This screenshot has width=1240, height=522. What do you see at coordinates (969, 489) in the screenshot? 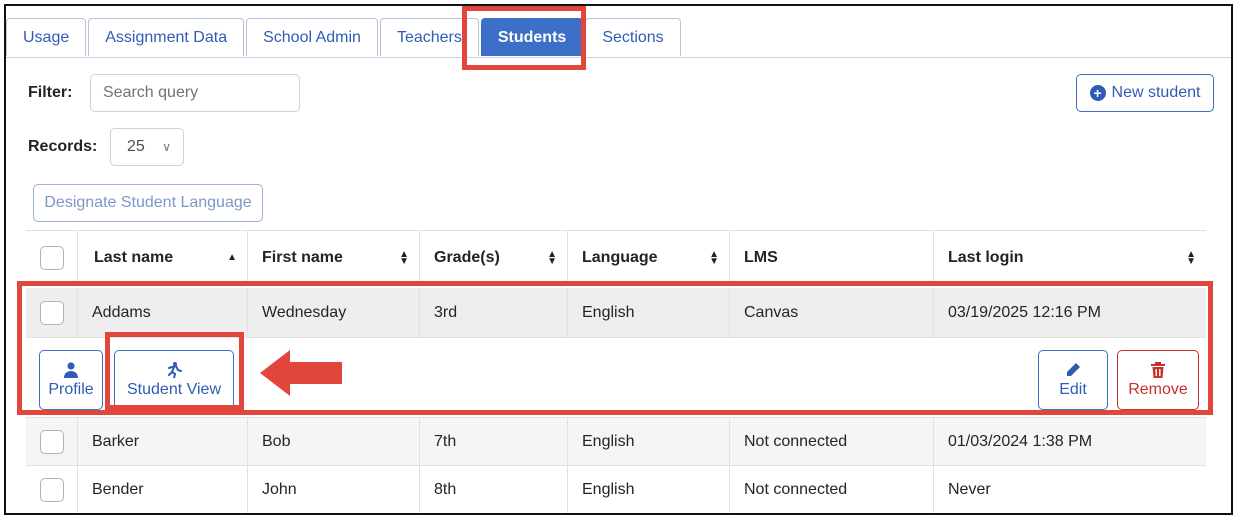
I see `cell-last-login: Never` at bounding box center [969, 489].